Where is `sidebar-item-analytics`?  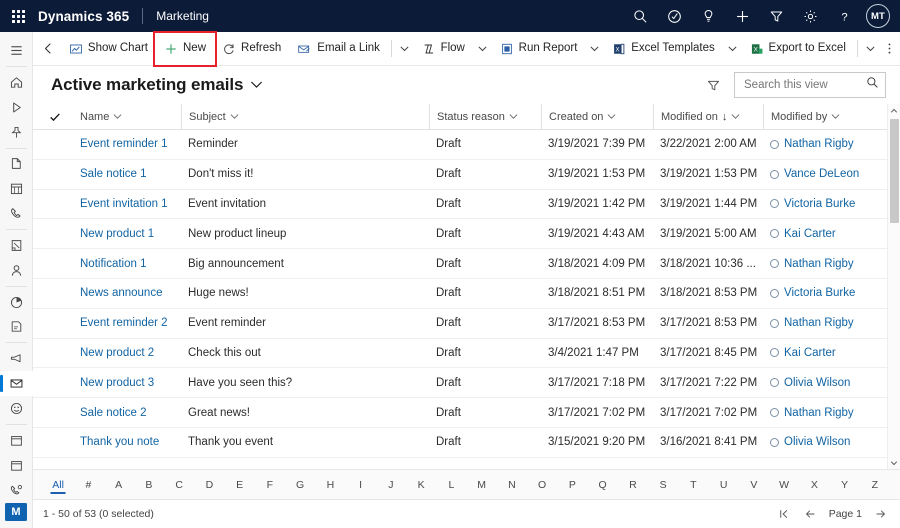
sidebar-item-analytics is located at coordinates (16, 302).